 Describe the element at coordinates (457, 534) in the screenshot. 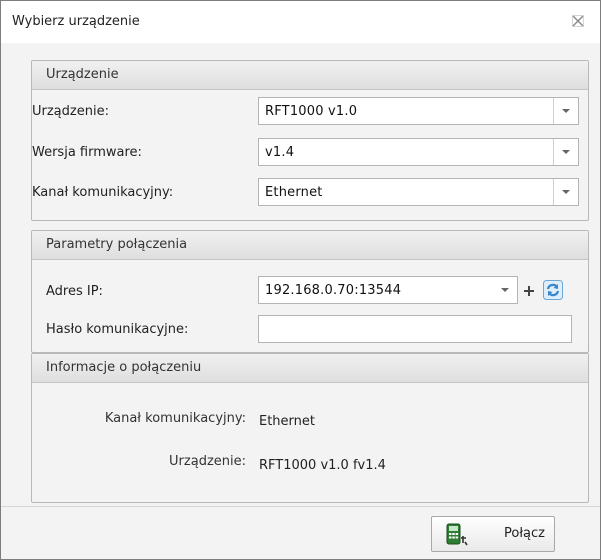

I see `device-connect-icon` at that location.